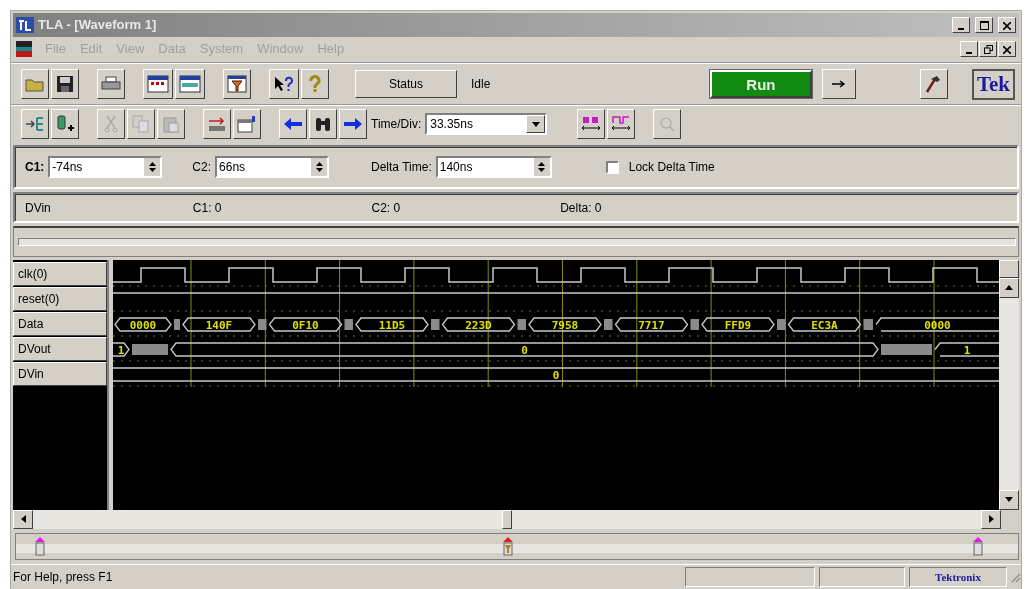 Image resolution: width=1027 pixels, height=589 pixels. I want to click on close-icon, so click(1007, 49).